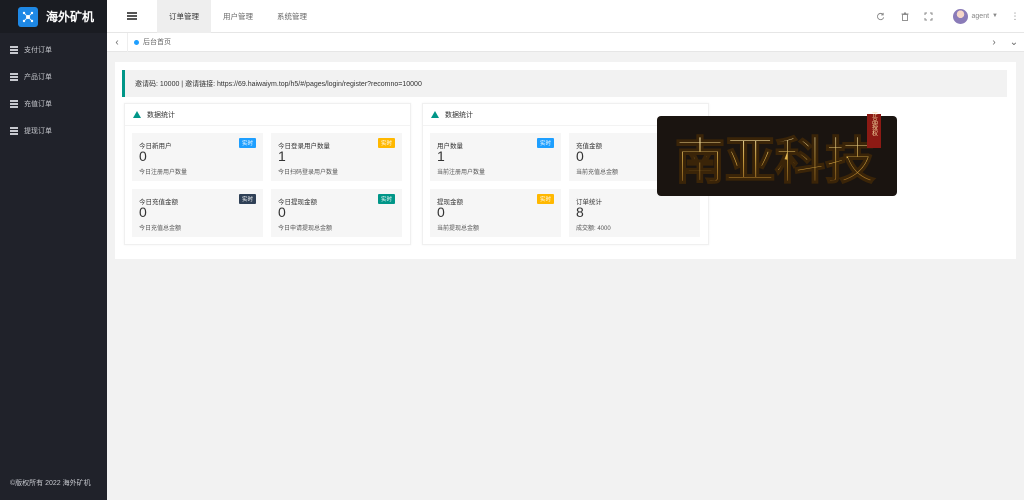 Image resolution: width=1024 pixels, height=500 pixels. I want to click on chevron-down-icon: ▼, so click(995, 16).